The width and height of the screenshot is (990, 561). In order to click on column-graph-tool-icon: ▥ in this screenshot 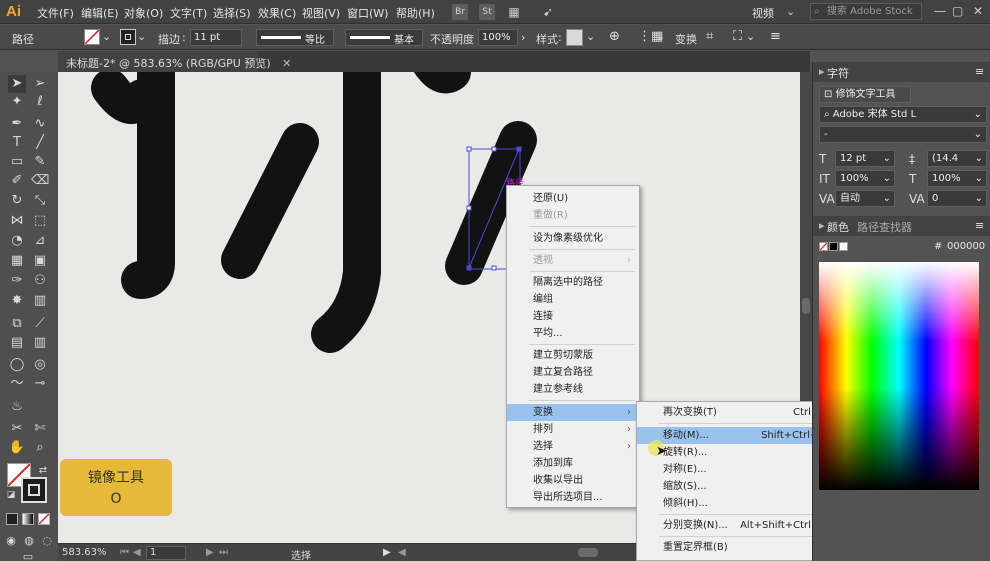, I will do `click(40, 301)`.